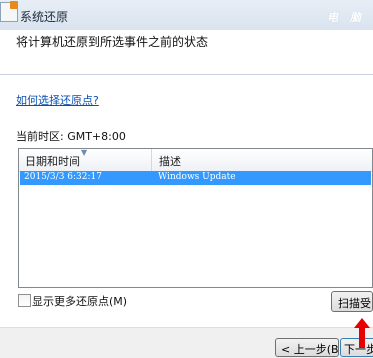 Image resolution: width=373 pixels, height=358 pixels. What do you see at coordinates (362, 333) in the screenshot?
I see `red-arrow-annotation-icon` at bounding box center [362, 333].